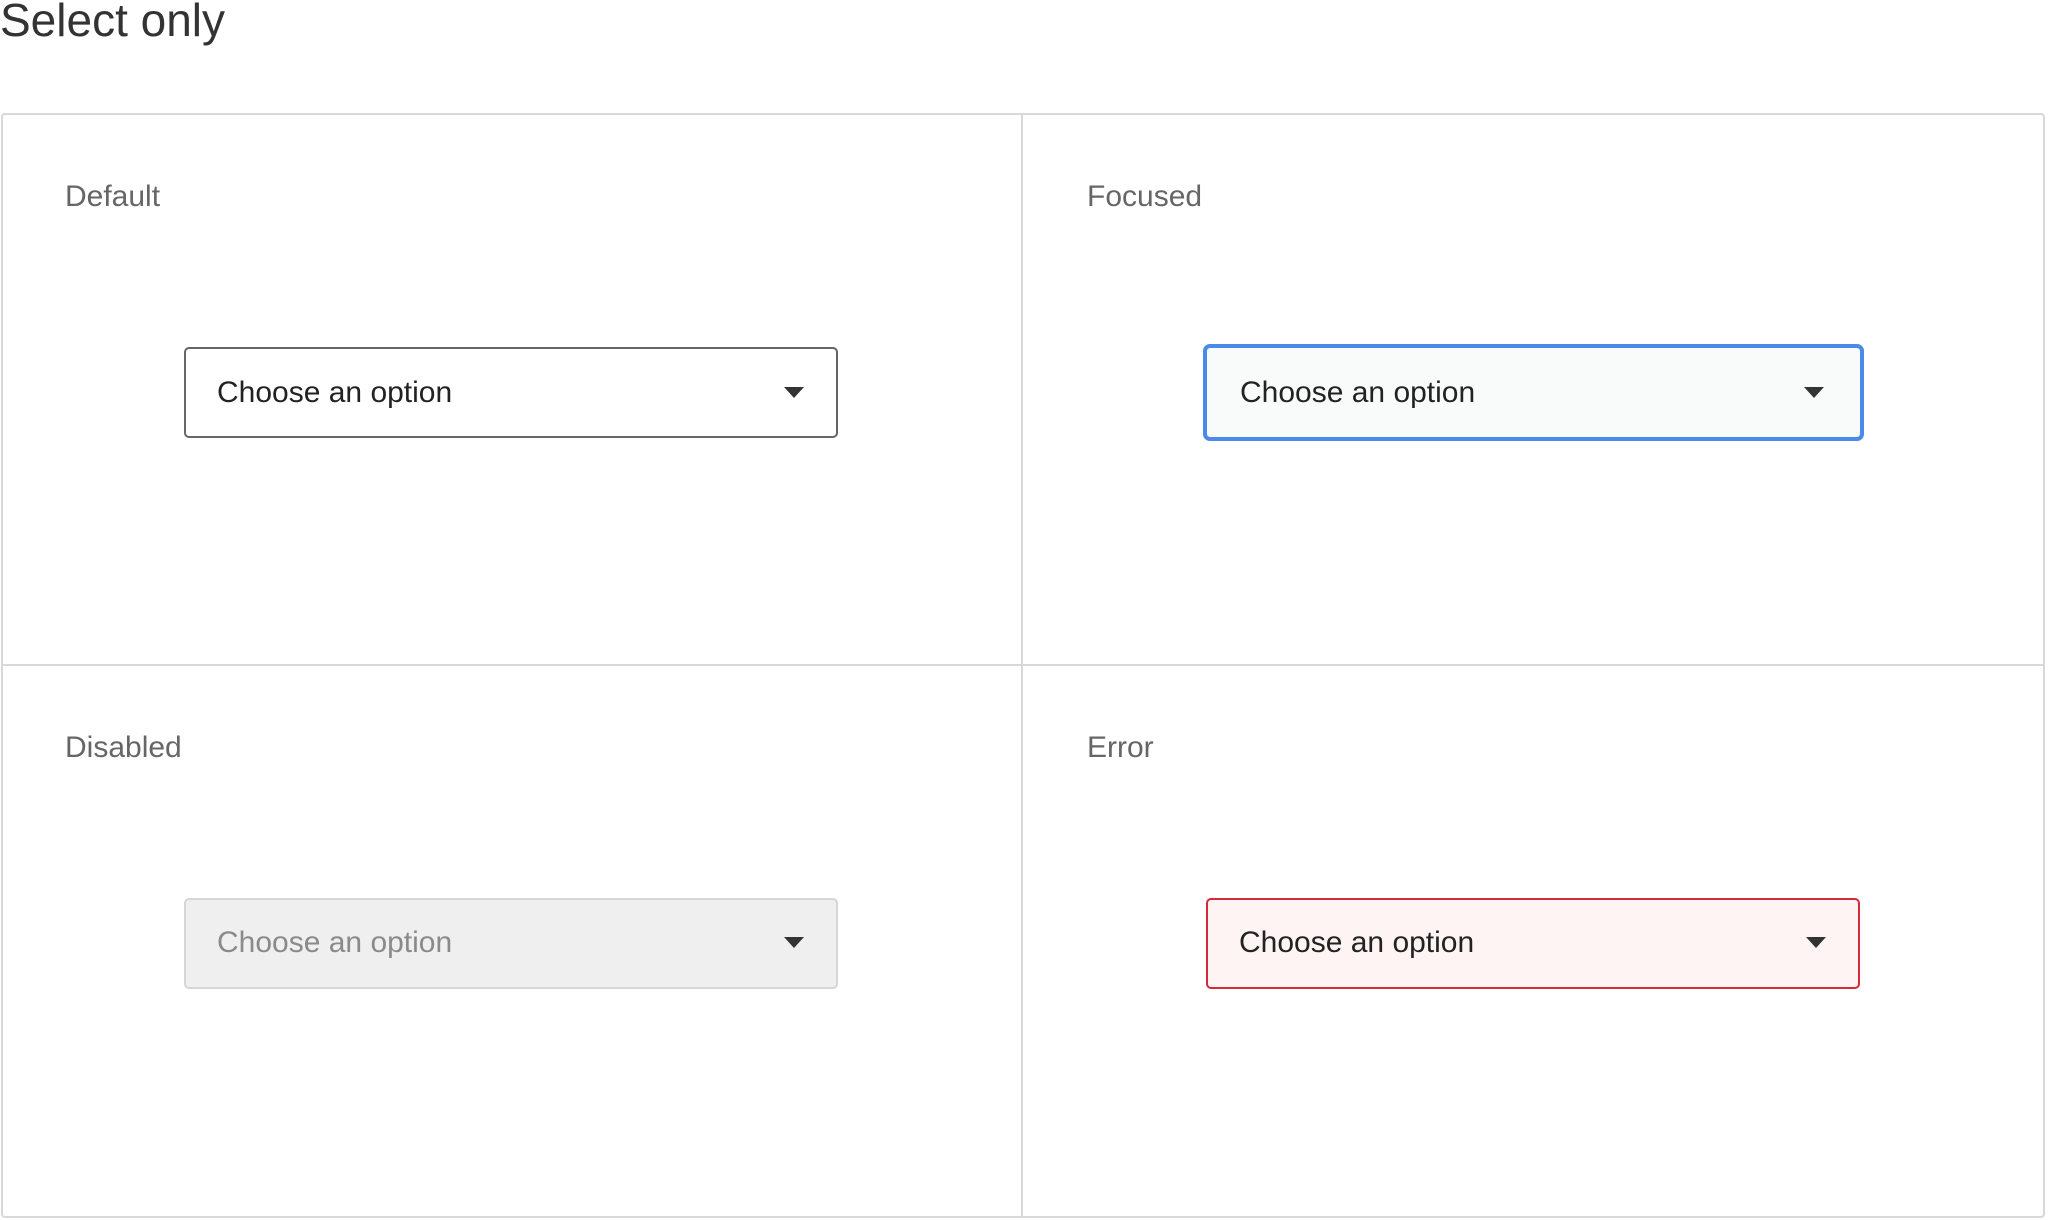  Describe the element at coordinates (113, 196) in the screenshot. I see `default-state-label: Default` at that location.